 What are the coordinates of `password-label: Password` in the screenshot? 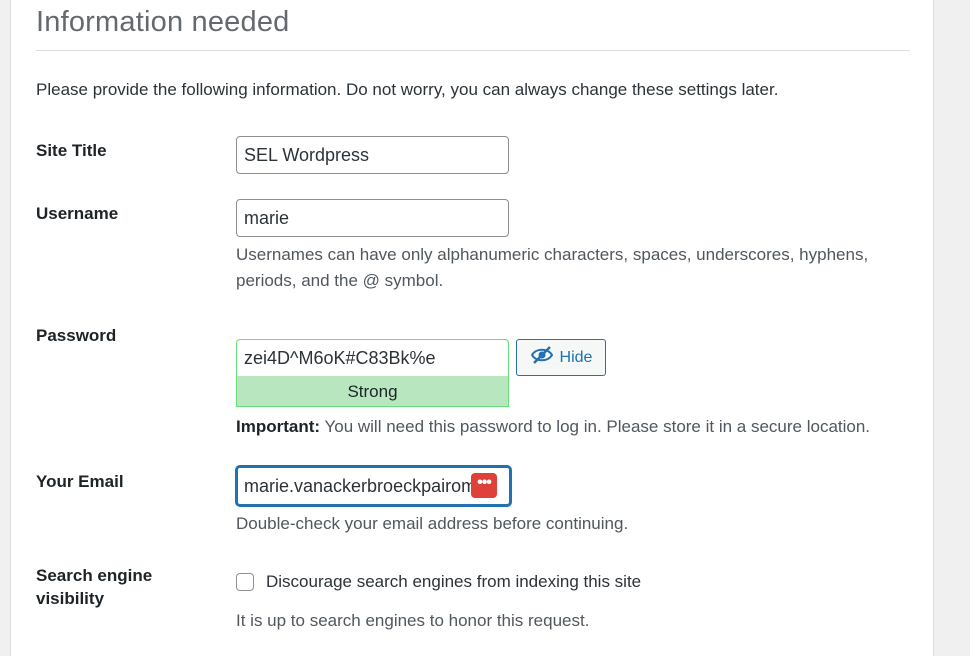 It's located at (76, 335).